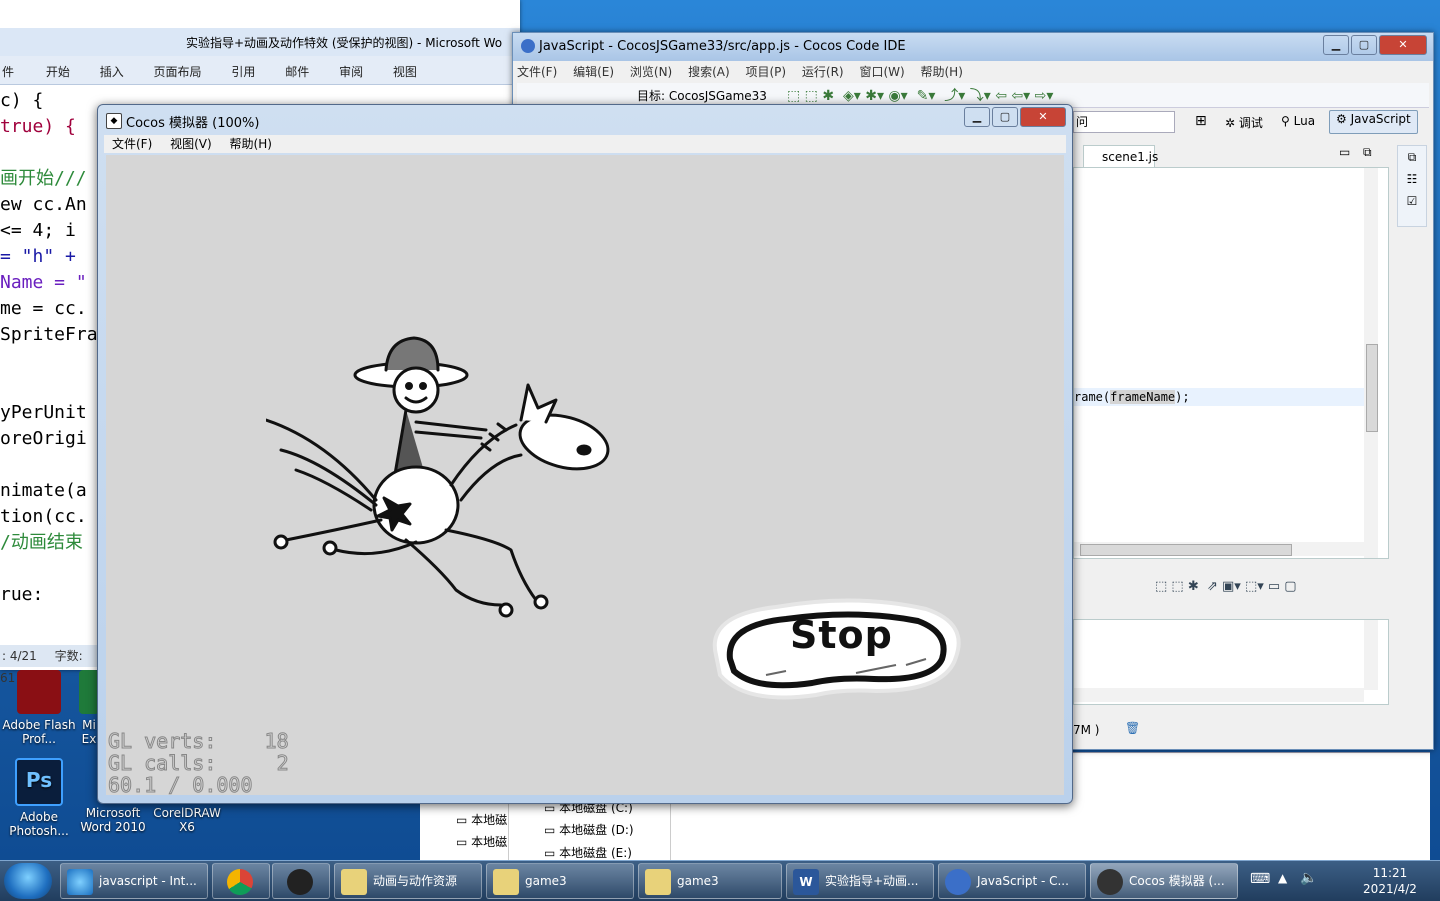 Image resolution: width=1440 pixels, height=901 pixels. I want to click on ribbon-tab-file: 件, so click(8, 71).